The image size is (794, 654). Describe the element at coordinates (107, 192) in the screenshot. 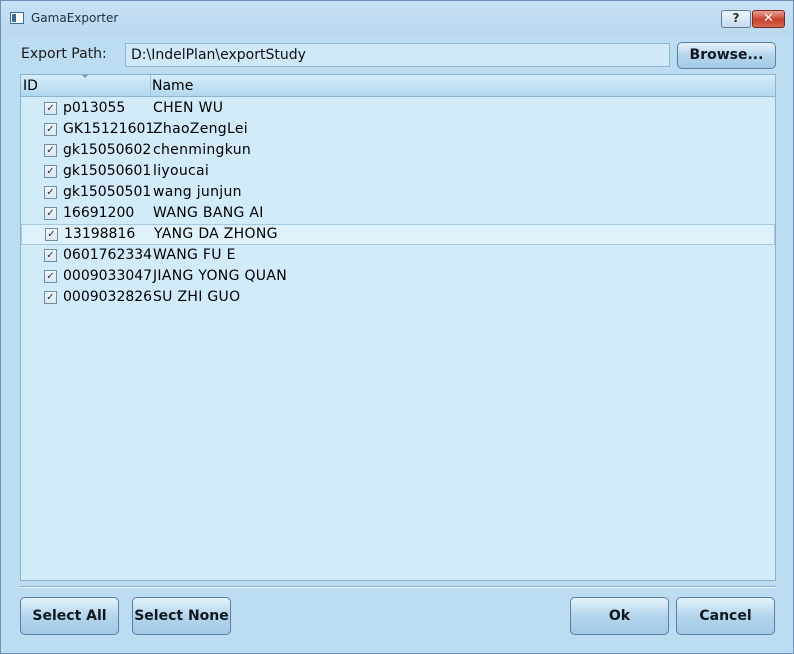

I see `row-id: gk15050501` at that location.